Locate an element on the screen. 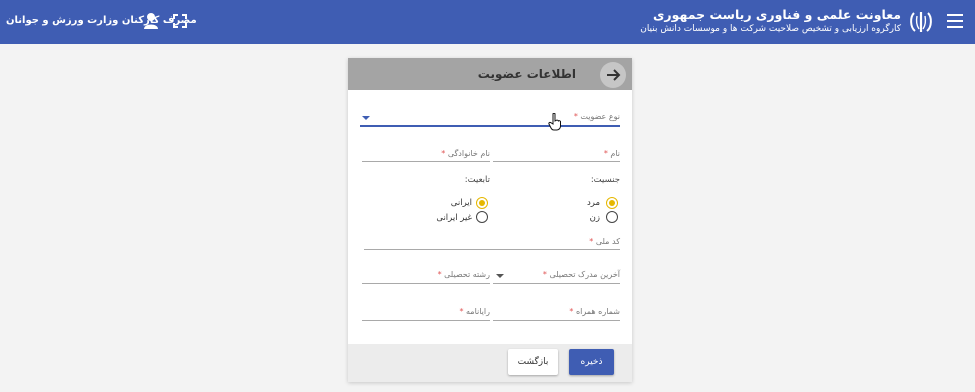 This screenshot has width=975, height=392. nationality-label: تابعیت: is located at coordinates (477, 180).